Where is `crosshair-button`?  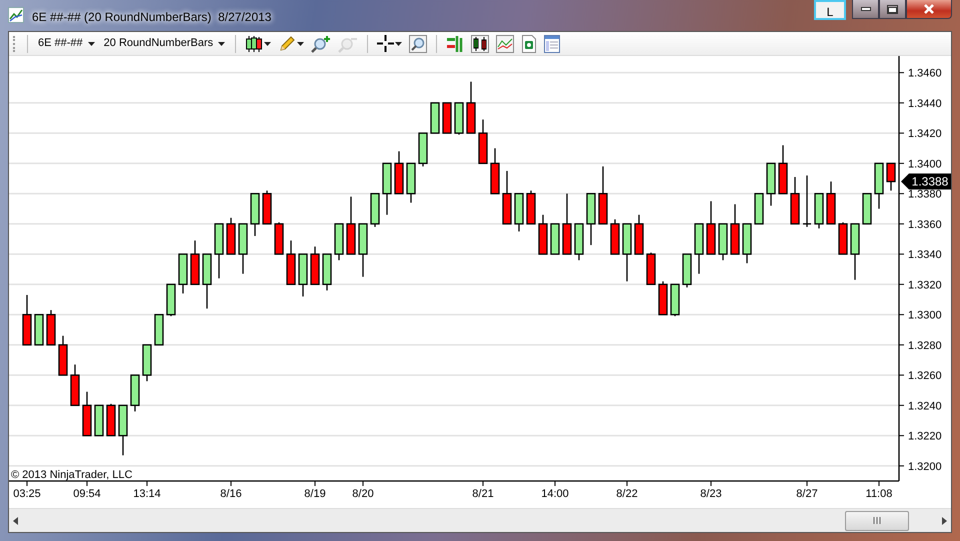
crosshair-button is located at coordinates (389, 43).